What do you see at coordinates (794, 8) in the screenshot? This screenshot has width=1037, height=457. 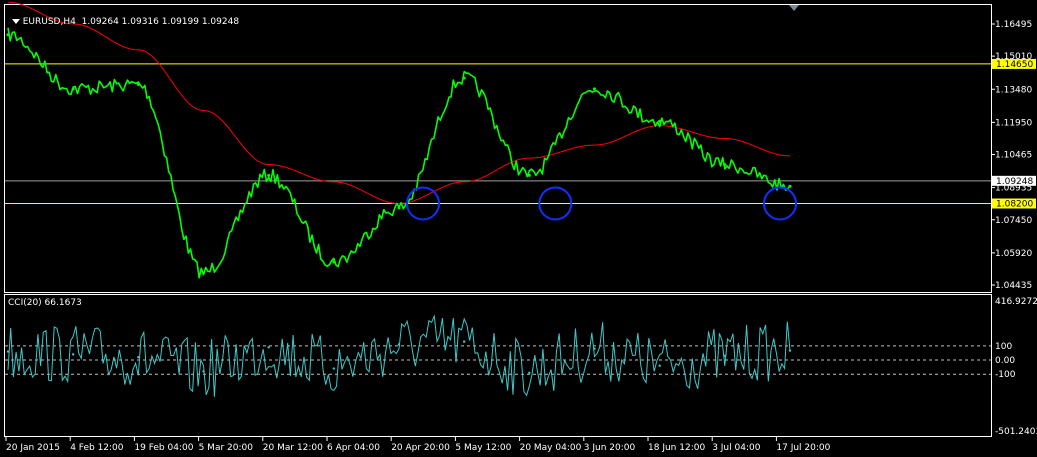 I see `shift-marker-icon` at bounding box center [794, 8].